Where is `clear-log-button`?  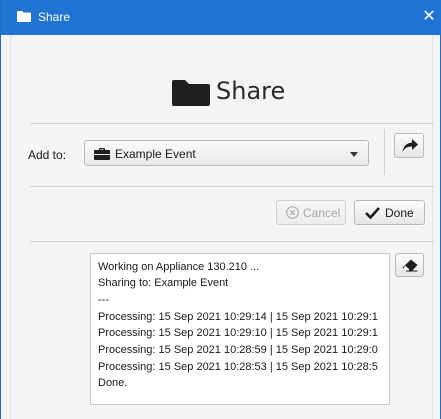 clear-log-button is located at coordinates (409, 265).